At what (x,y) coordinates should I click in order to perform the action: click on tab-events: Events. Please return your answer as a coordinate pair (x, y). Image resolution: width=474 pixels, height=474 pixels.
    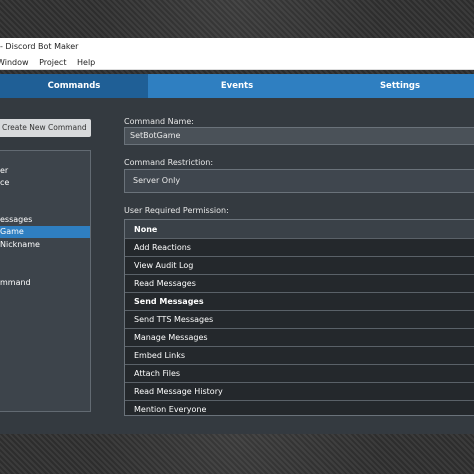
    Looking at the image, I should click on (237, 86).